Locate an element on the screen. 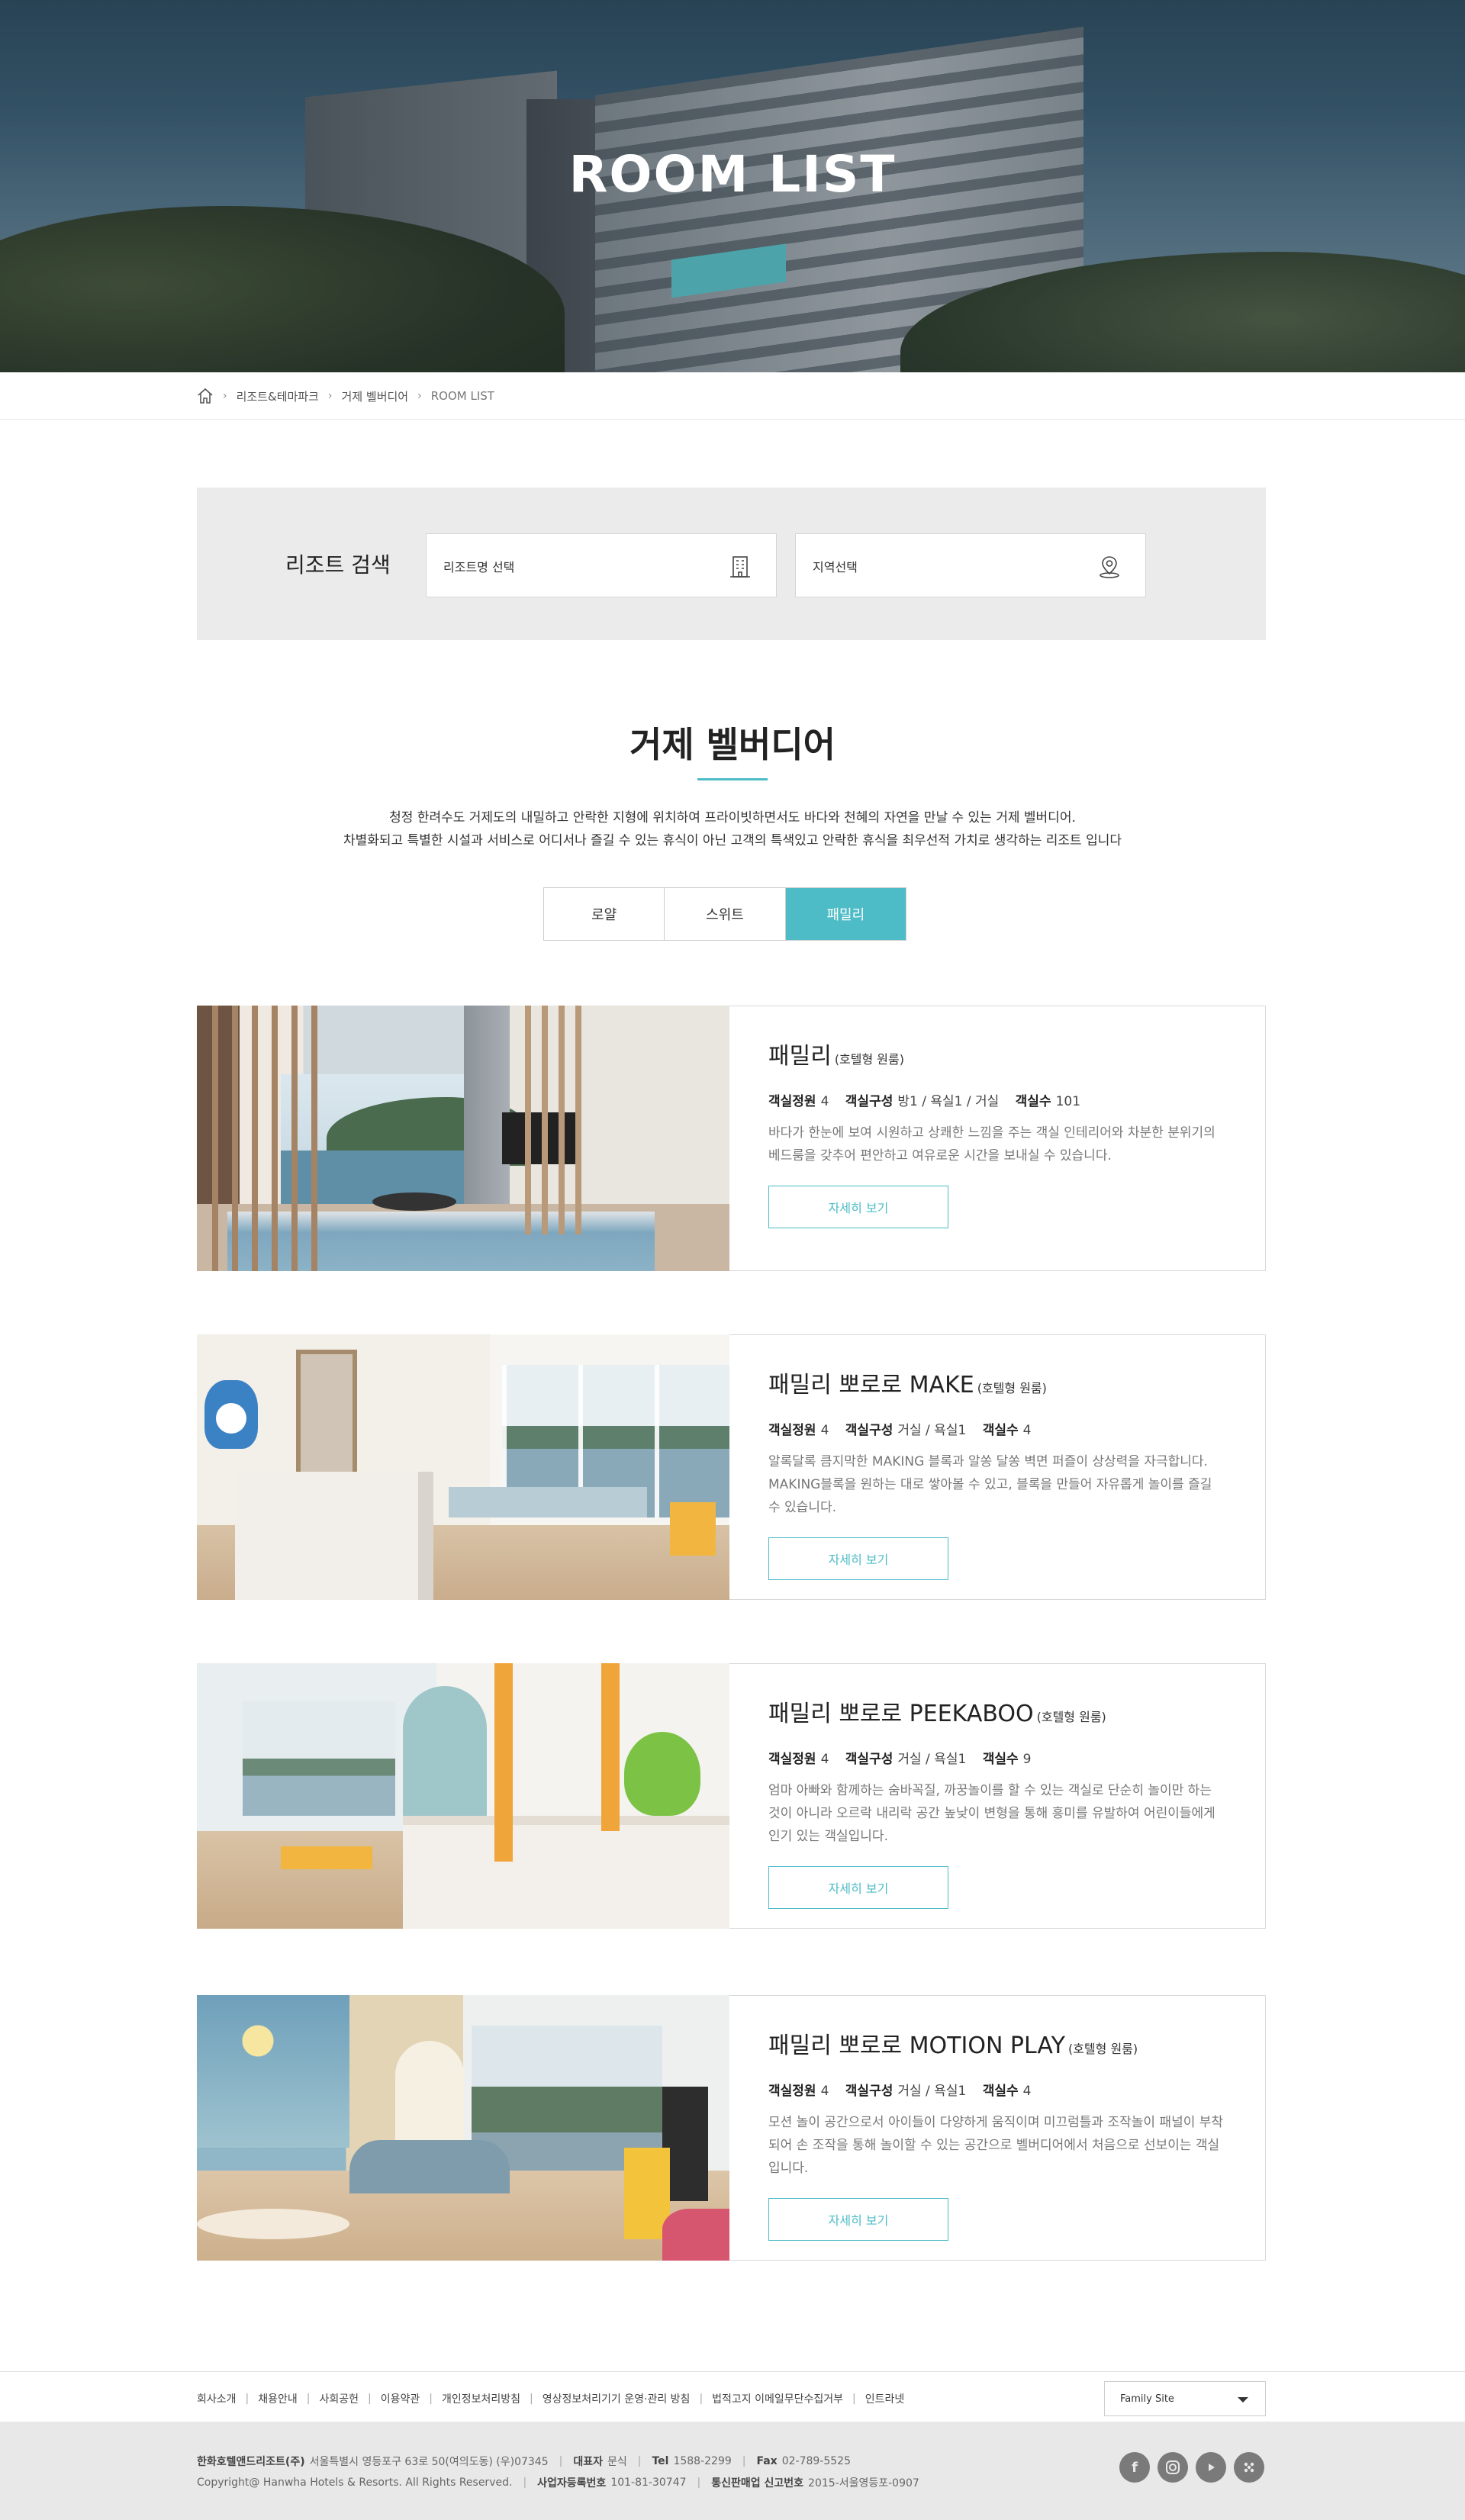 The height and width of the screenshot is (2520, 1465). social-links: f is located at coordinates (1191, 2467).